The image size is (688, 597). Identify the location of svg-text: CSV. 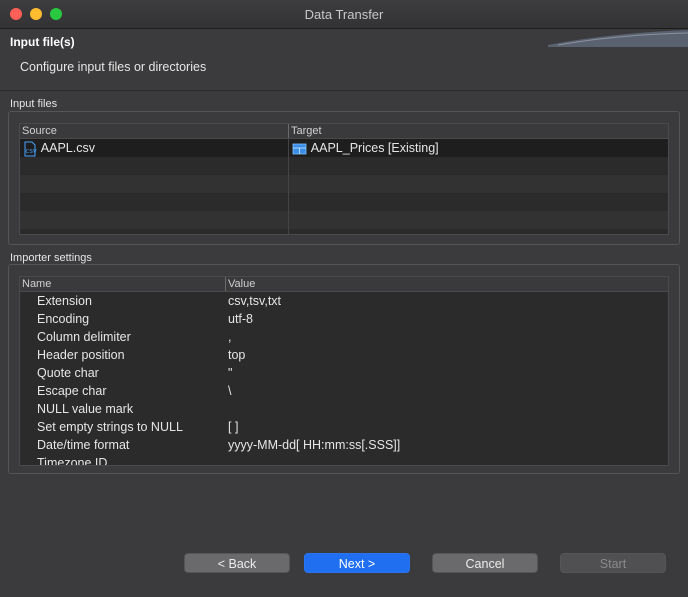
(31, 152).